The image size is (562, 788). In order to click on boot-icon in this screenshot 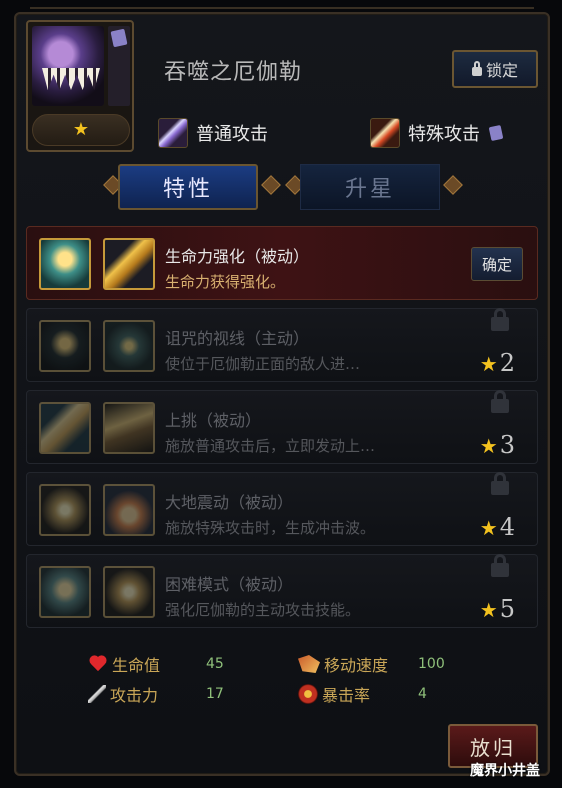, I will do `click(309, 664)`.